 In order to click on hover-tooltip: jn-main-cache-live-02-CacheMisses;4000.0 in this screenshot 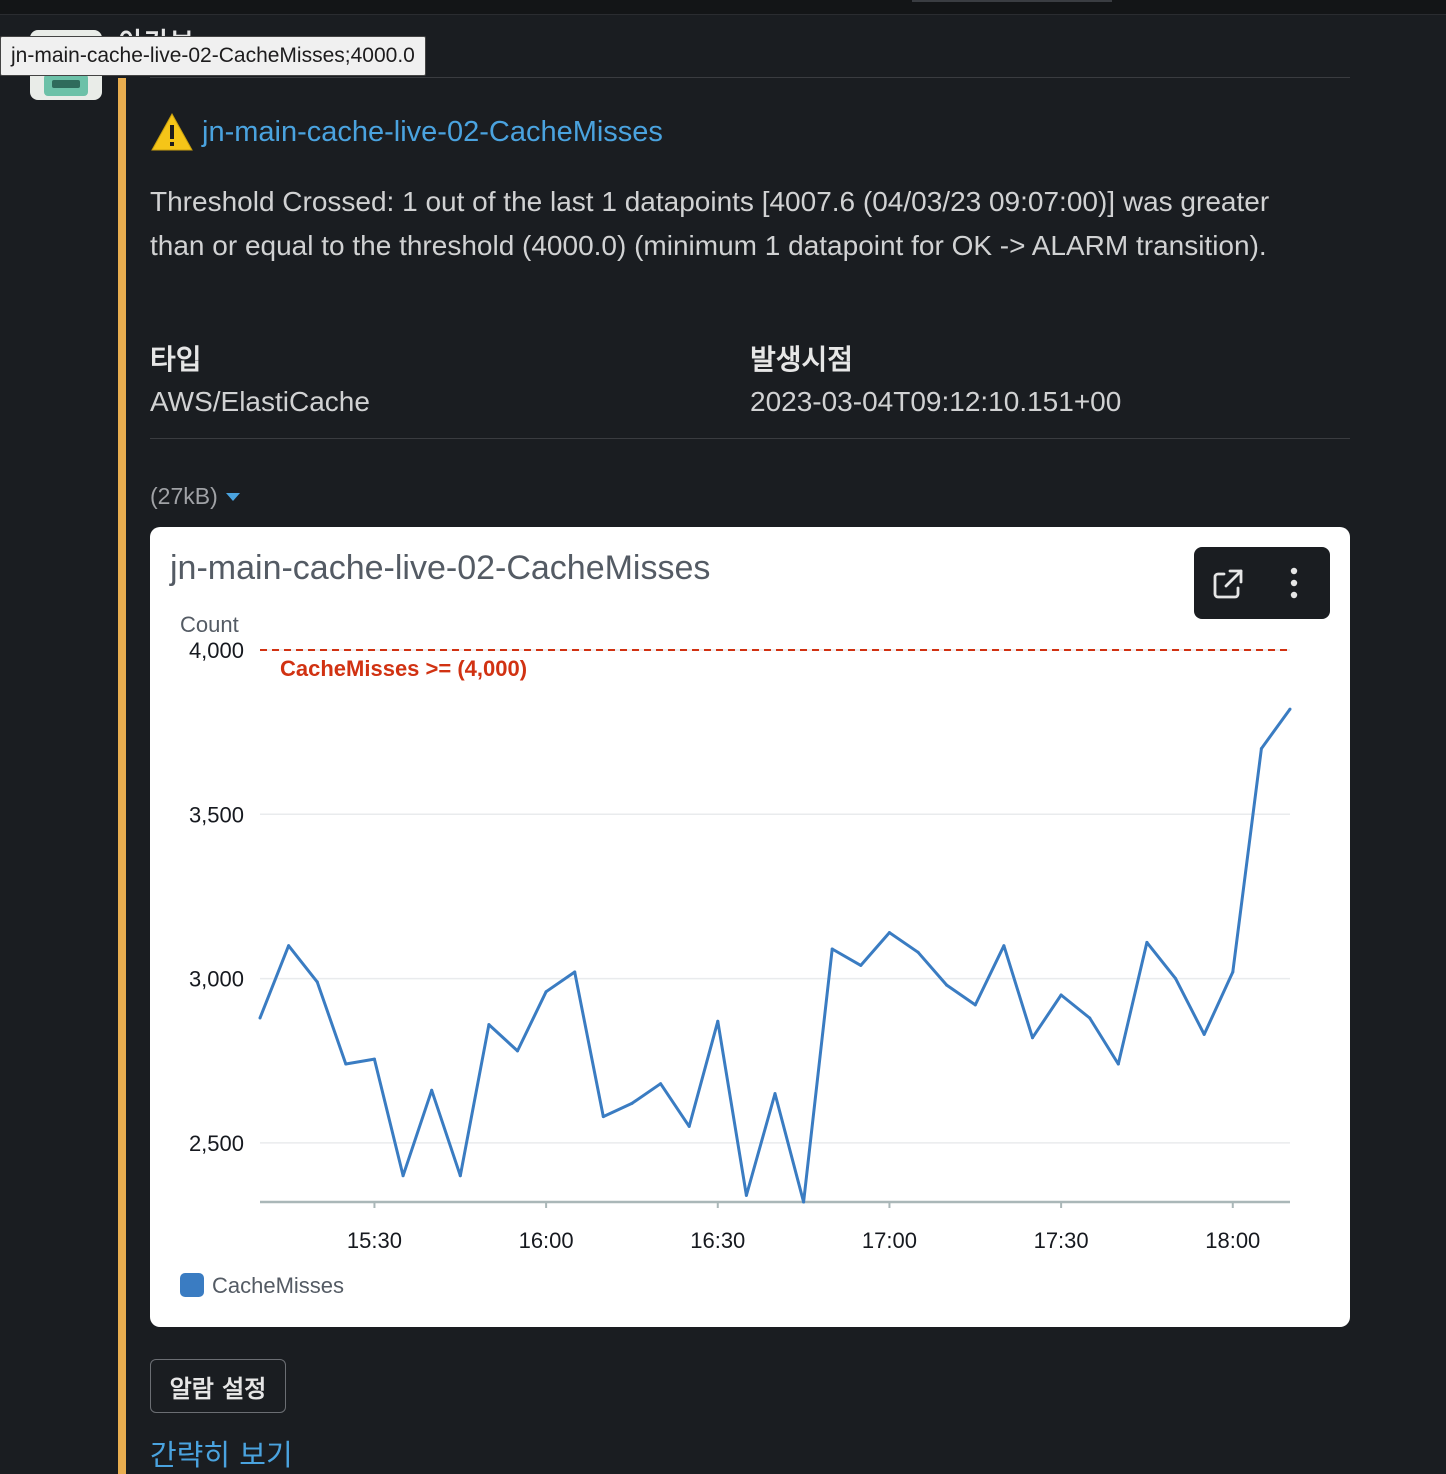, I will do `click(213, 56)`.